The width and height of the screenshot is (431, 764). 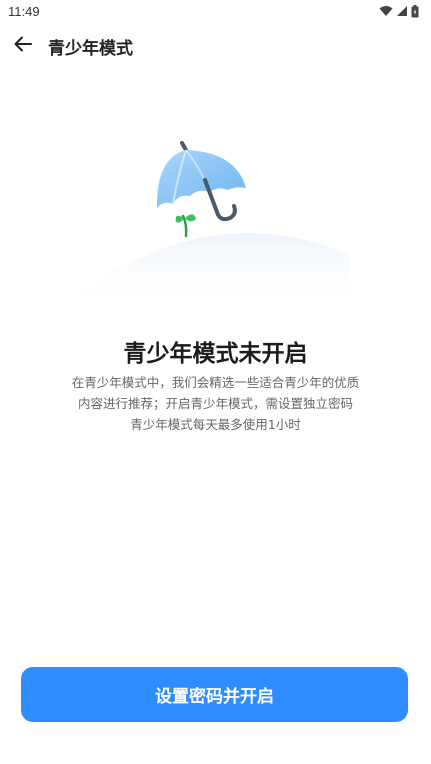 What do you see at coordinates (90, 48) in the screenshot?
I see `page-title: 青少年模式` at bounding box center [90, 48].